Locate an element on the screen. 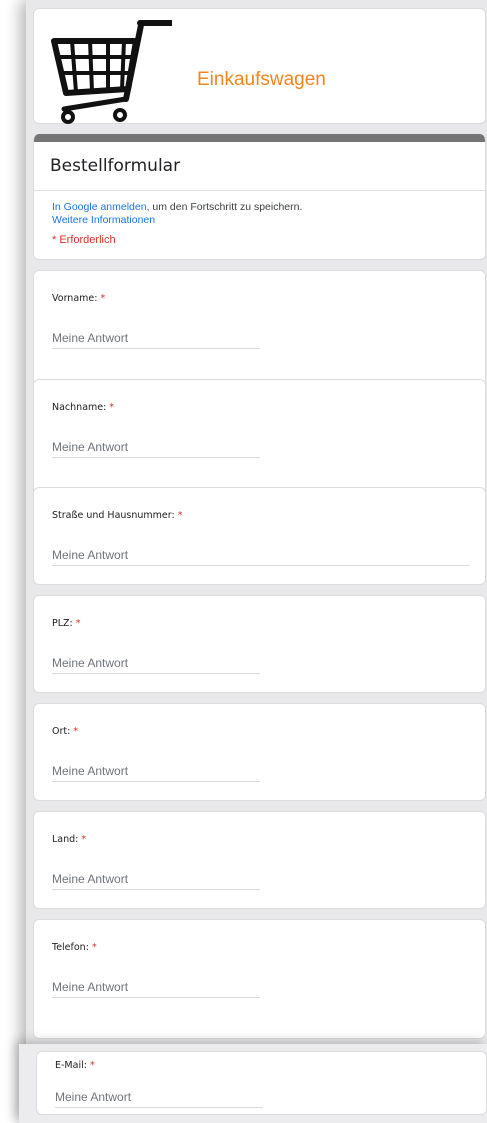  land-input is located at coordinates (156, 879).